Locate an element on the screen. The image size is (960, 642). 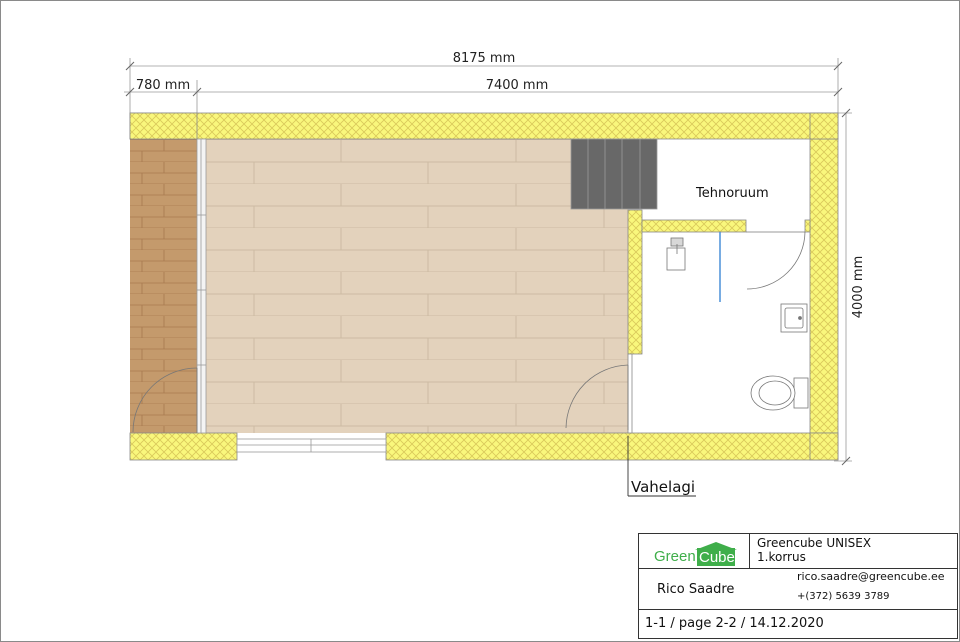
technical-room-label: Tehnoruum is located at coordinates (732, 193).